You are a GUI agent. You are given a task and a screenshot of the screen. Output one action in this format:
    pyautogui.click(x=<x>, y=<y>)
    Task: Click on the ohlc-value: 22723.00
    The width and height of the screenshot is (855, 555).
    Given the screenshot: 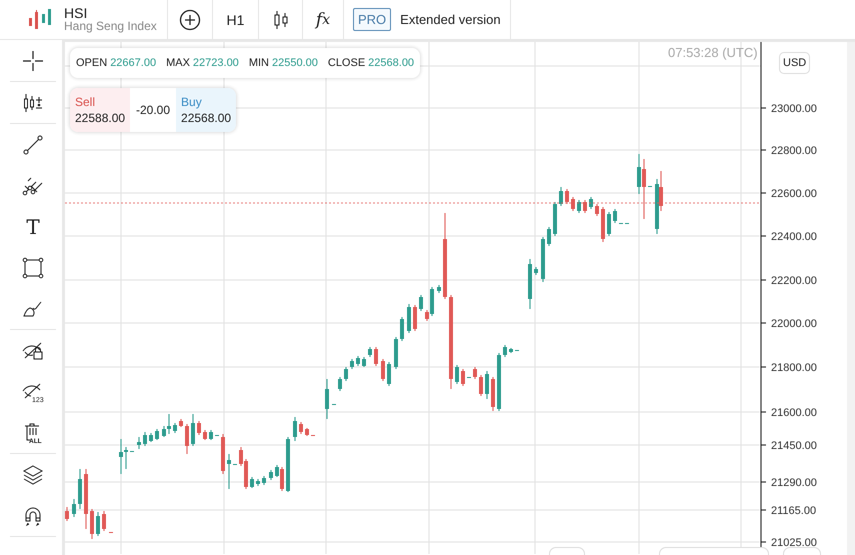 What is the action you would take?
    pyautogui.click(x=215, y=63)
    